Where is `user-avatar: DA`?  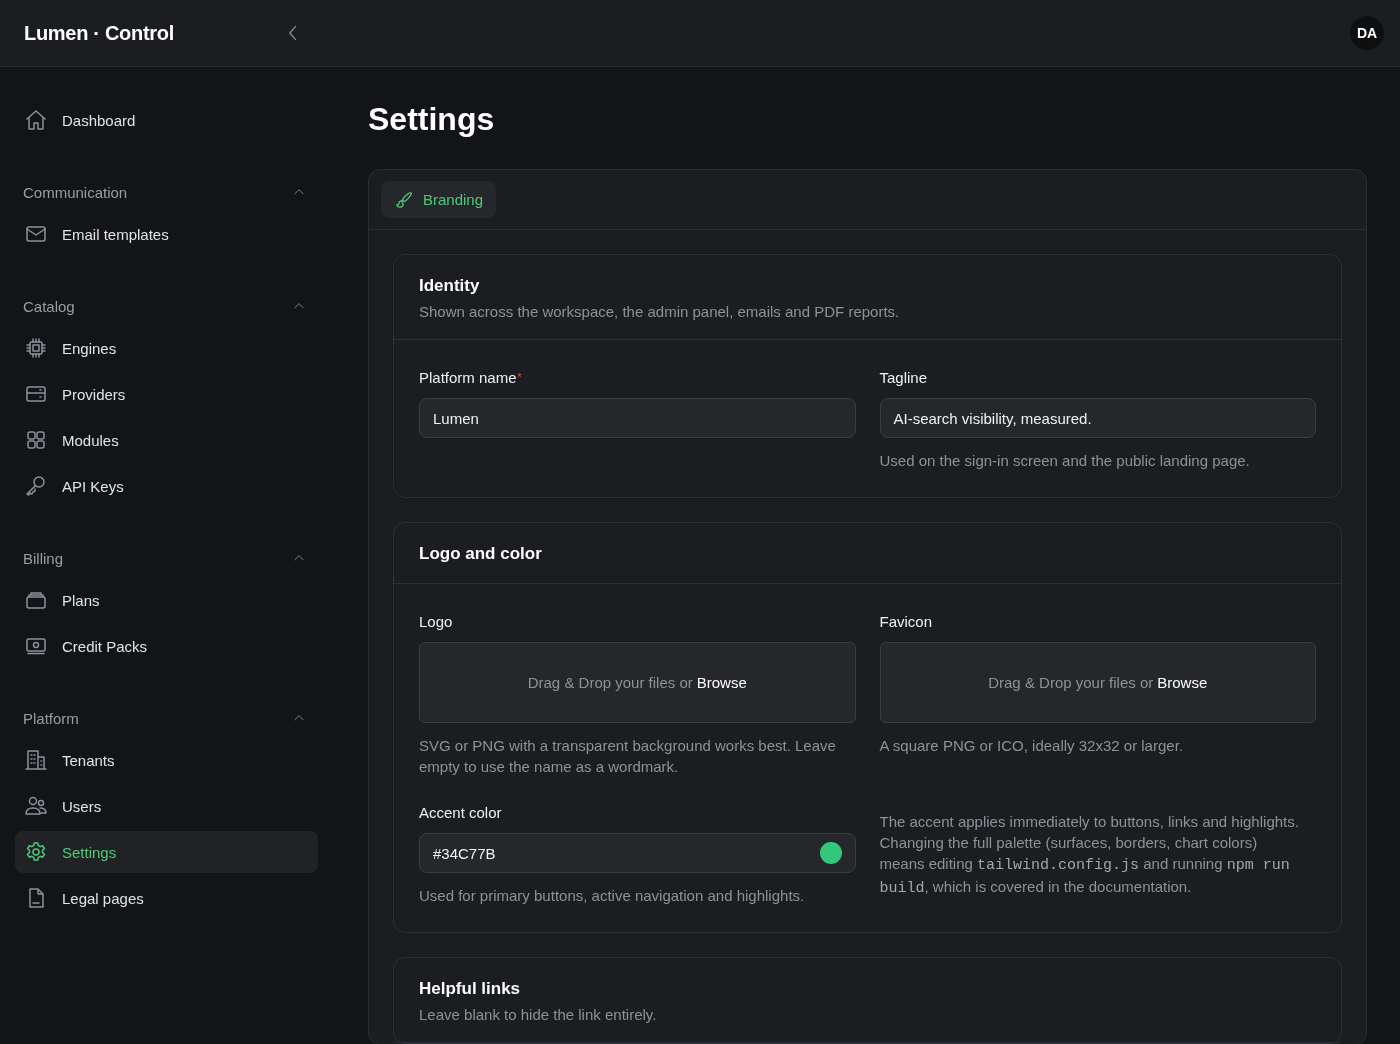 user-avatar: DA is located at coordinates (1367, 33).